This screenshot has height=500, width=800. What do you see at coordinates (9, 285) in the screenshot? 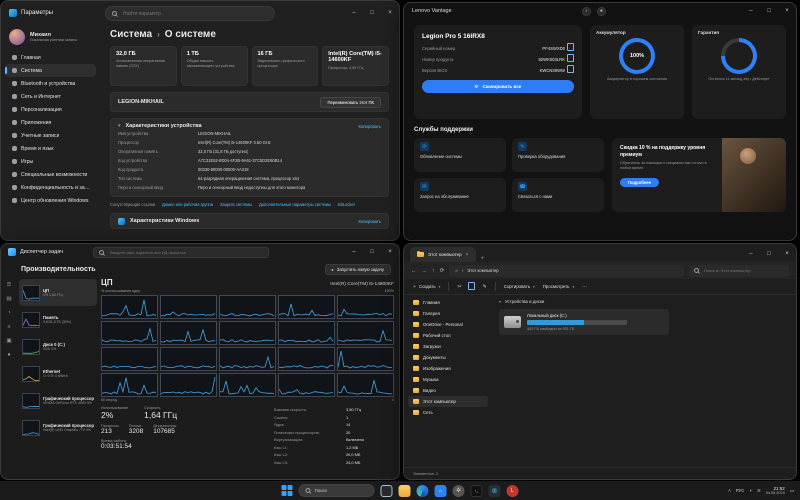
I see `menu-icon` at bounding box center [9, 285].